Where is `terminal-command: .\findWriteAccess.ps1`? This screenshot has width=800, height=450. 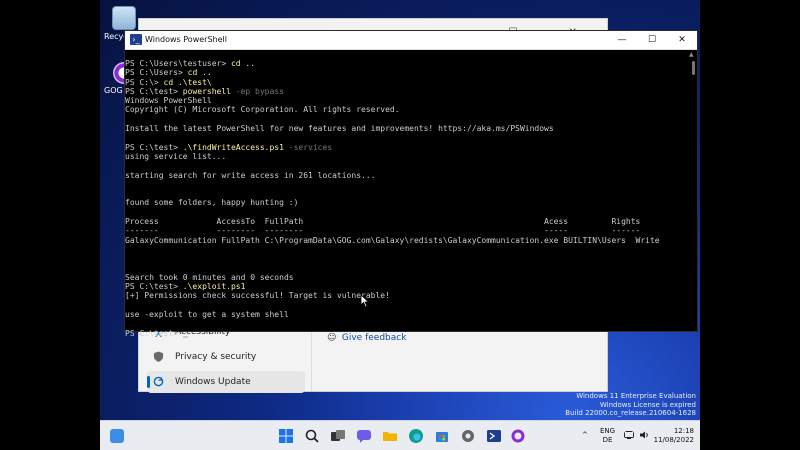 terminal-command: .\findWriteAccess.ps1 is located at coordinates (233, 147).